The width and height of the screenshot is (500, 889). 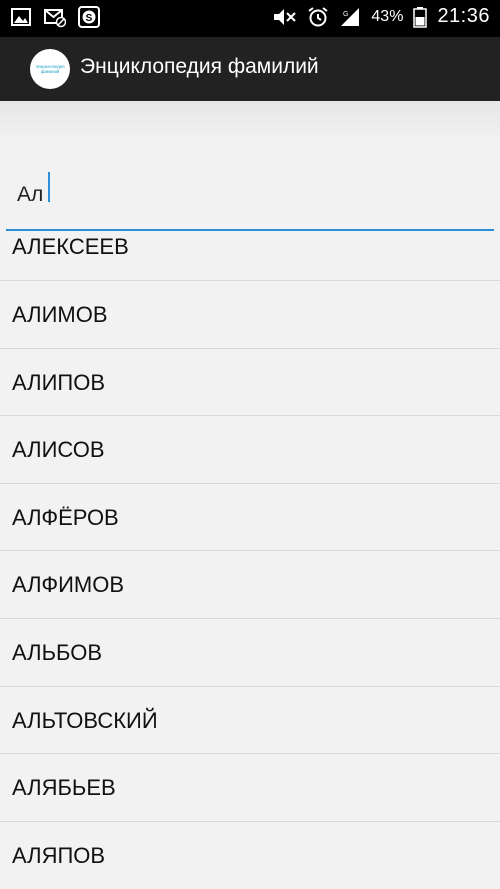 I want to click on list-item: АЛФЁРОВ, so click(x=250, y=518).